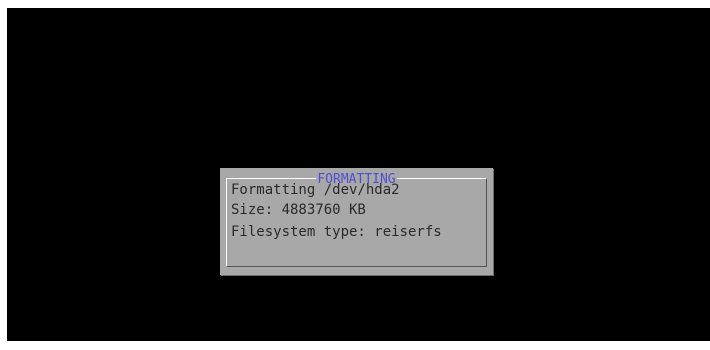  What do you see at coordinates (336, 232) in the screenshot?
I see `filesystem-type-text: Filesystem type: reiserfs` at bounding box center [336, 232].